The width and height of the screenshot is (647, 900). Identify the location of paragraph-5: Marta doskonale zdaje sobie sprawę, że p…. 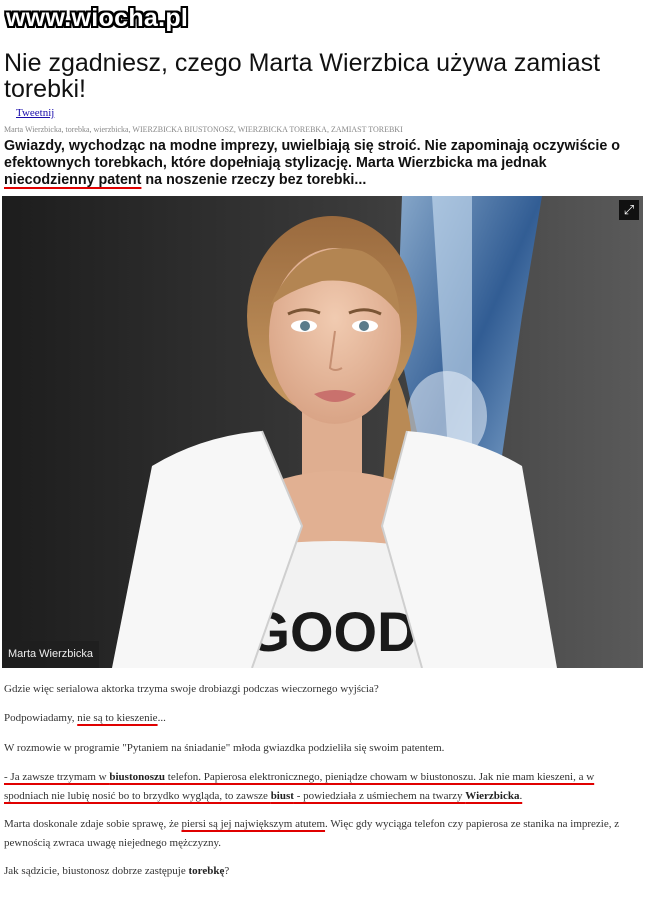
(322, 834).